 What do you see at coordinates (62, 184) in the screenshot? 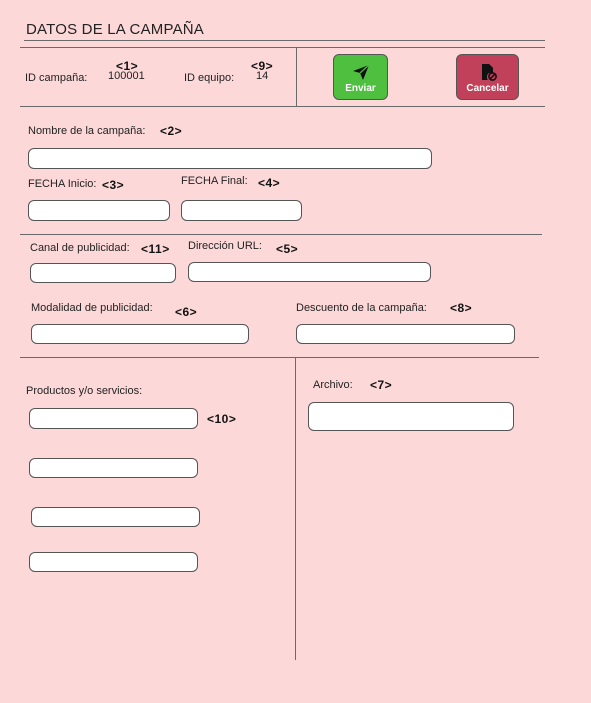
I see `fecha-inicio-label: FECHA Inicio:` at bounding box center [62, 184].